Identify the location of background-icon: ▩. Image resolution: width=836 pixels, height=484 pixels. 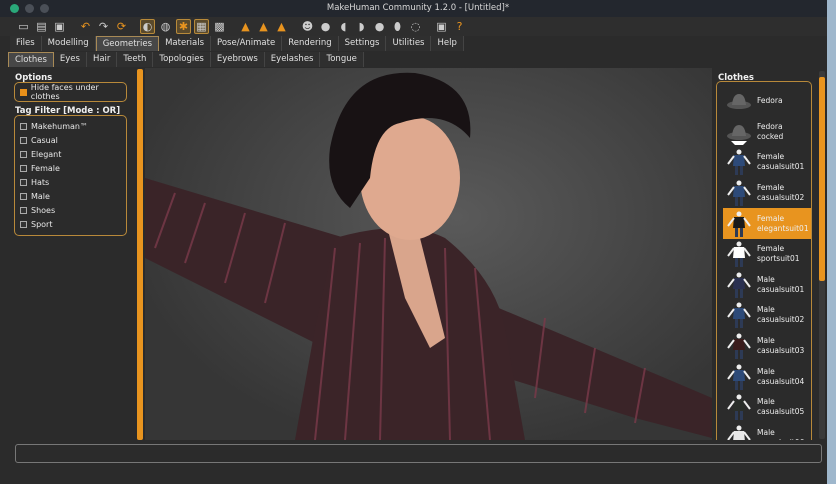
(219, 26).